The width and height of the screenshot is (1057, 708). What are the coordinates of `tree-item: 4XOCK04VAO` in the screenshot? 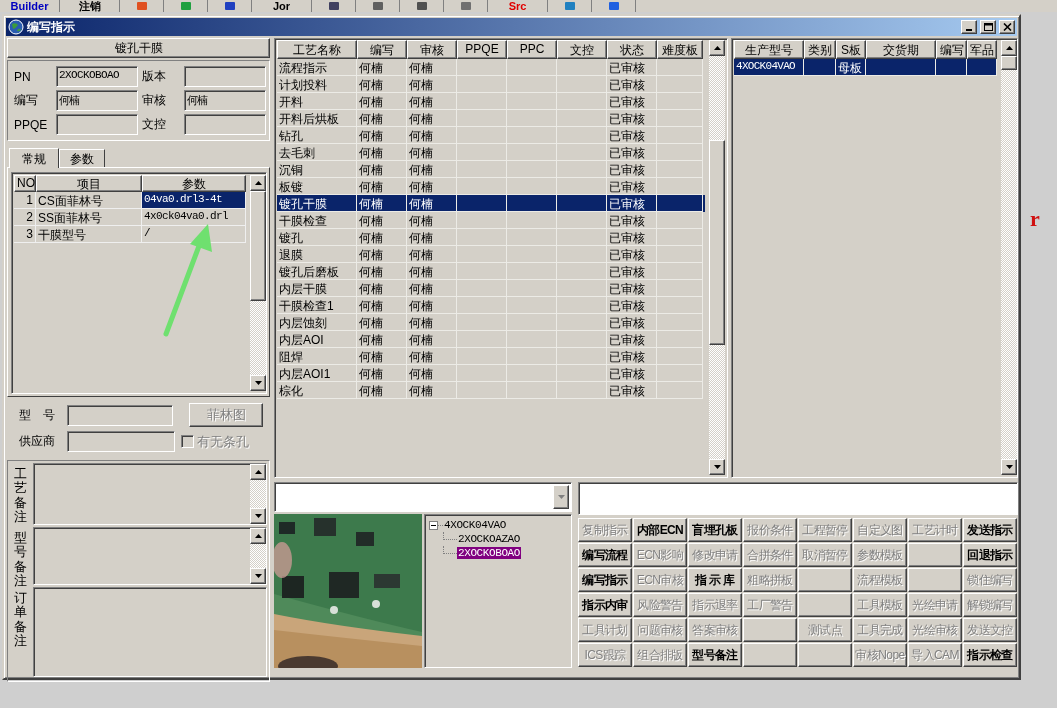 It's located at (475, 525).